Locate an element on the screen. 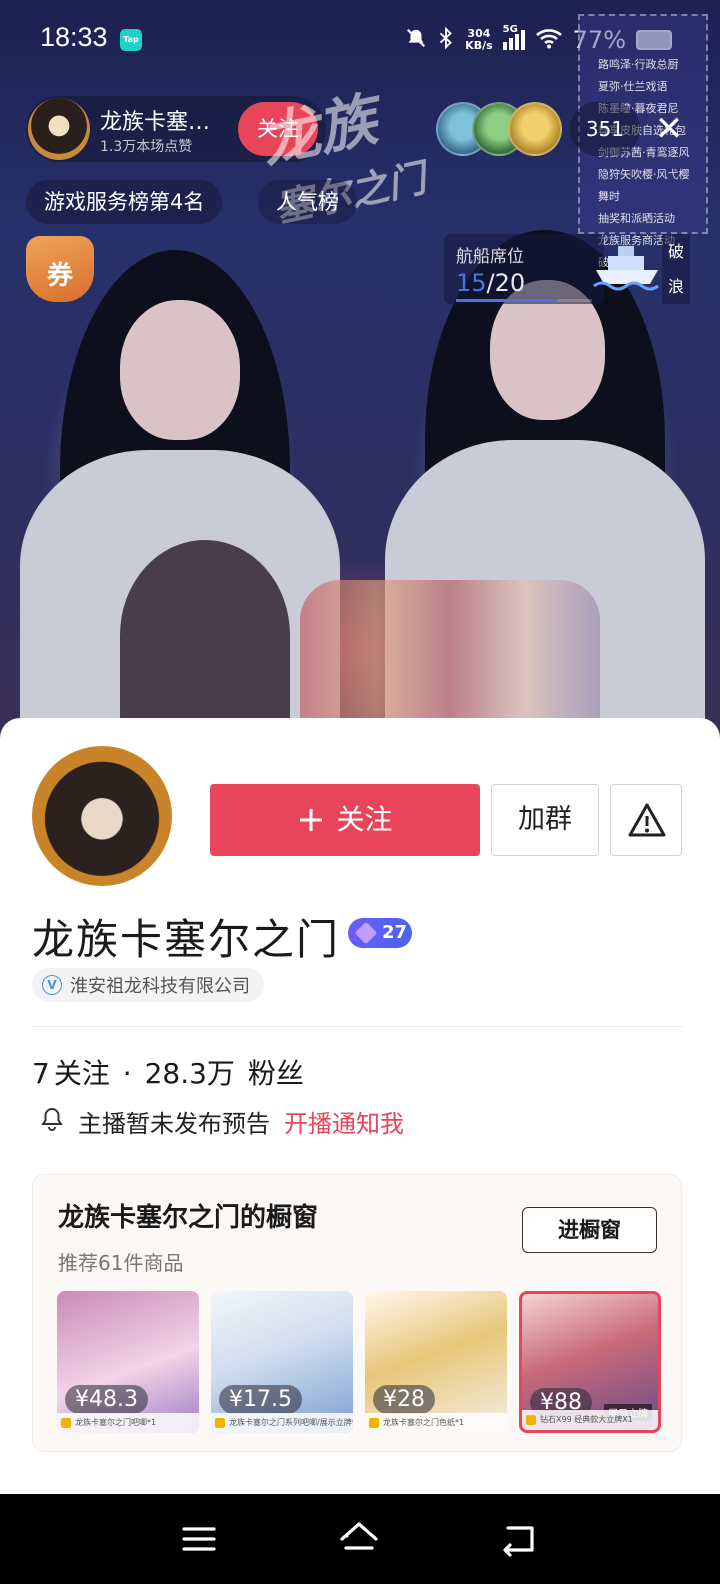  product-card: ¥28 龙族卡塞尔之门色纸*1 is located at coordinates (436, 1362).